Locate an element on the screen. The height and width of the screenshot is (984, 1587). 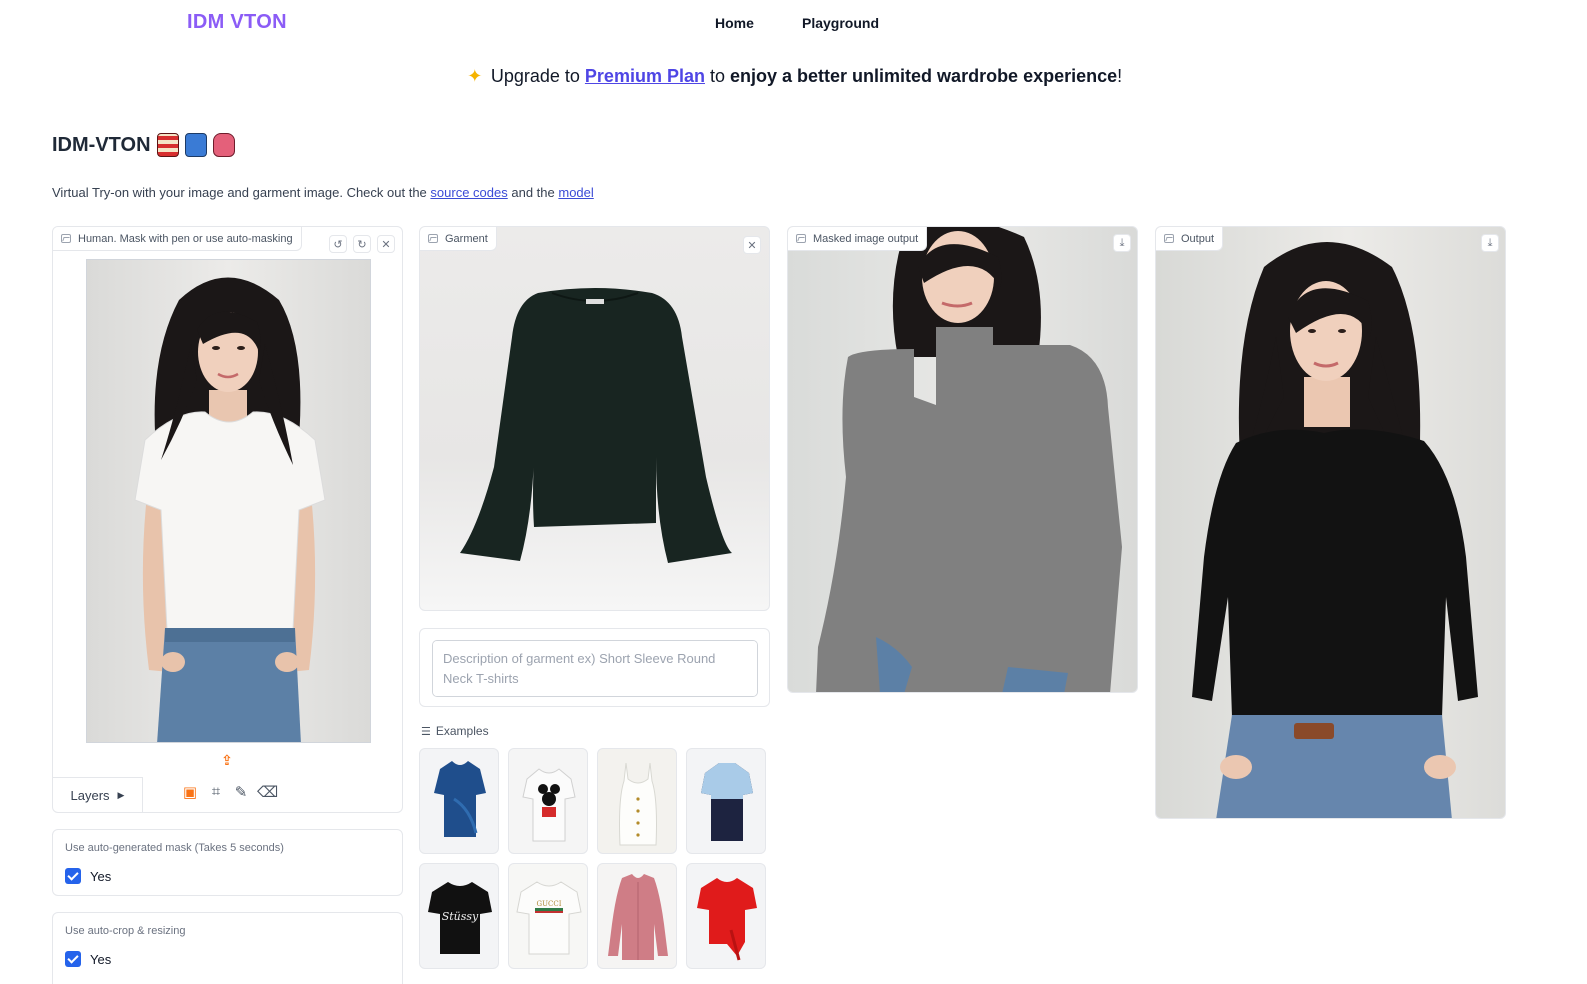
example-shirt-icon: GUCCI is located at coordinates (549, 918).